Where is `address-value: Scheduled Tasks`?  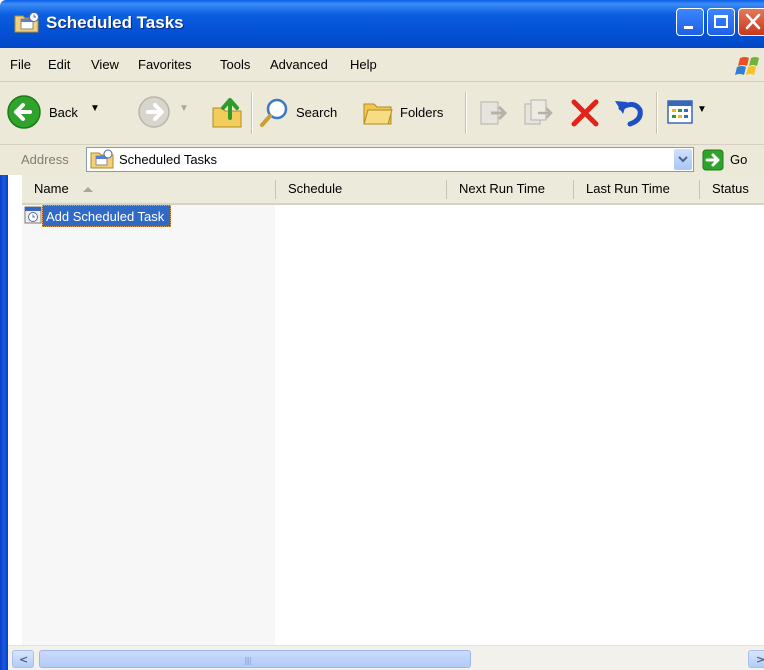 address-value: Scheduled Tasks is located at coordinates (168, 159).